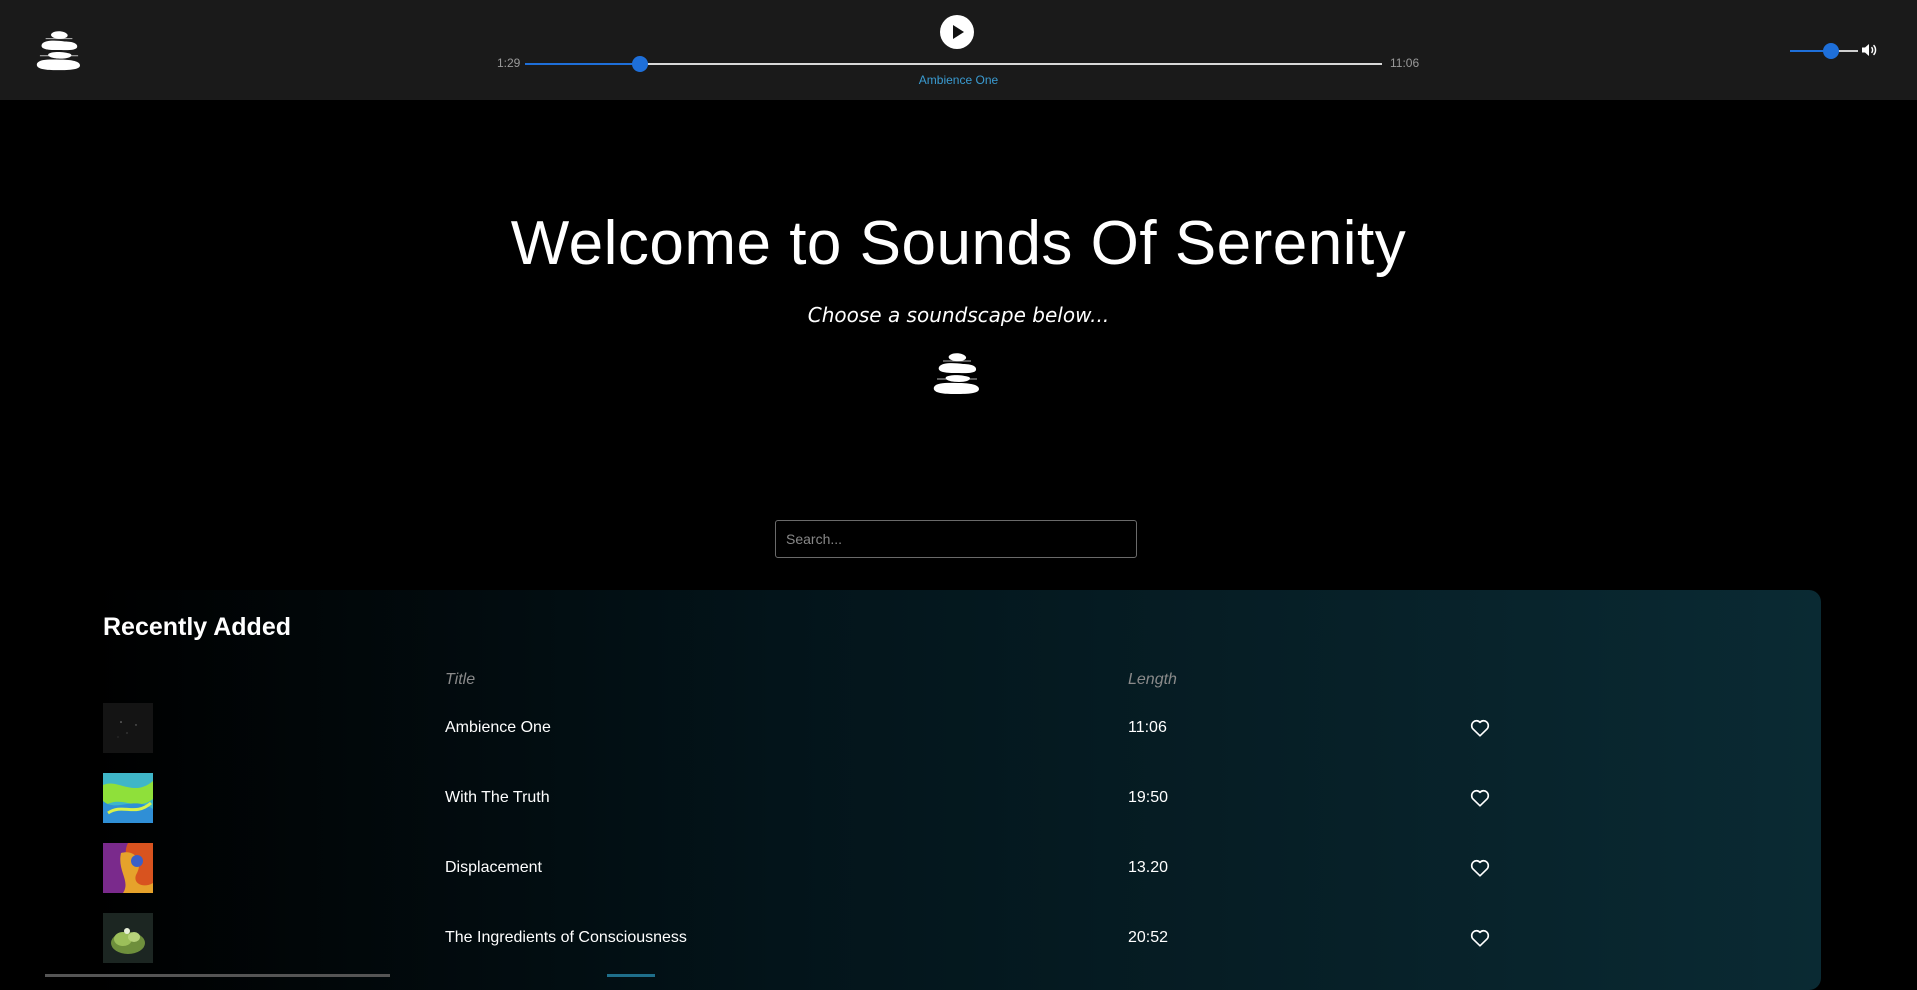 The image size is (1917, 990). I want to click on track-duration: 11:06, so click(1405, 63).